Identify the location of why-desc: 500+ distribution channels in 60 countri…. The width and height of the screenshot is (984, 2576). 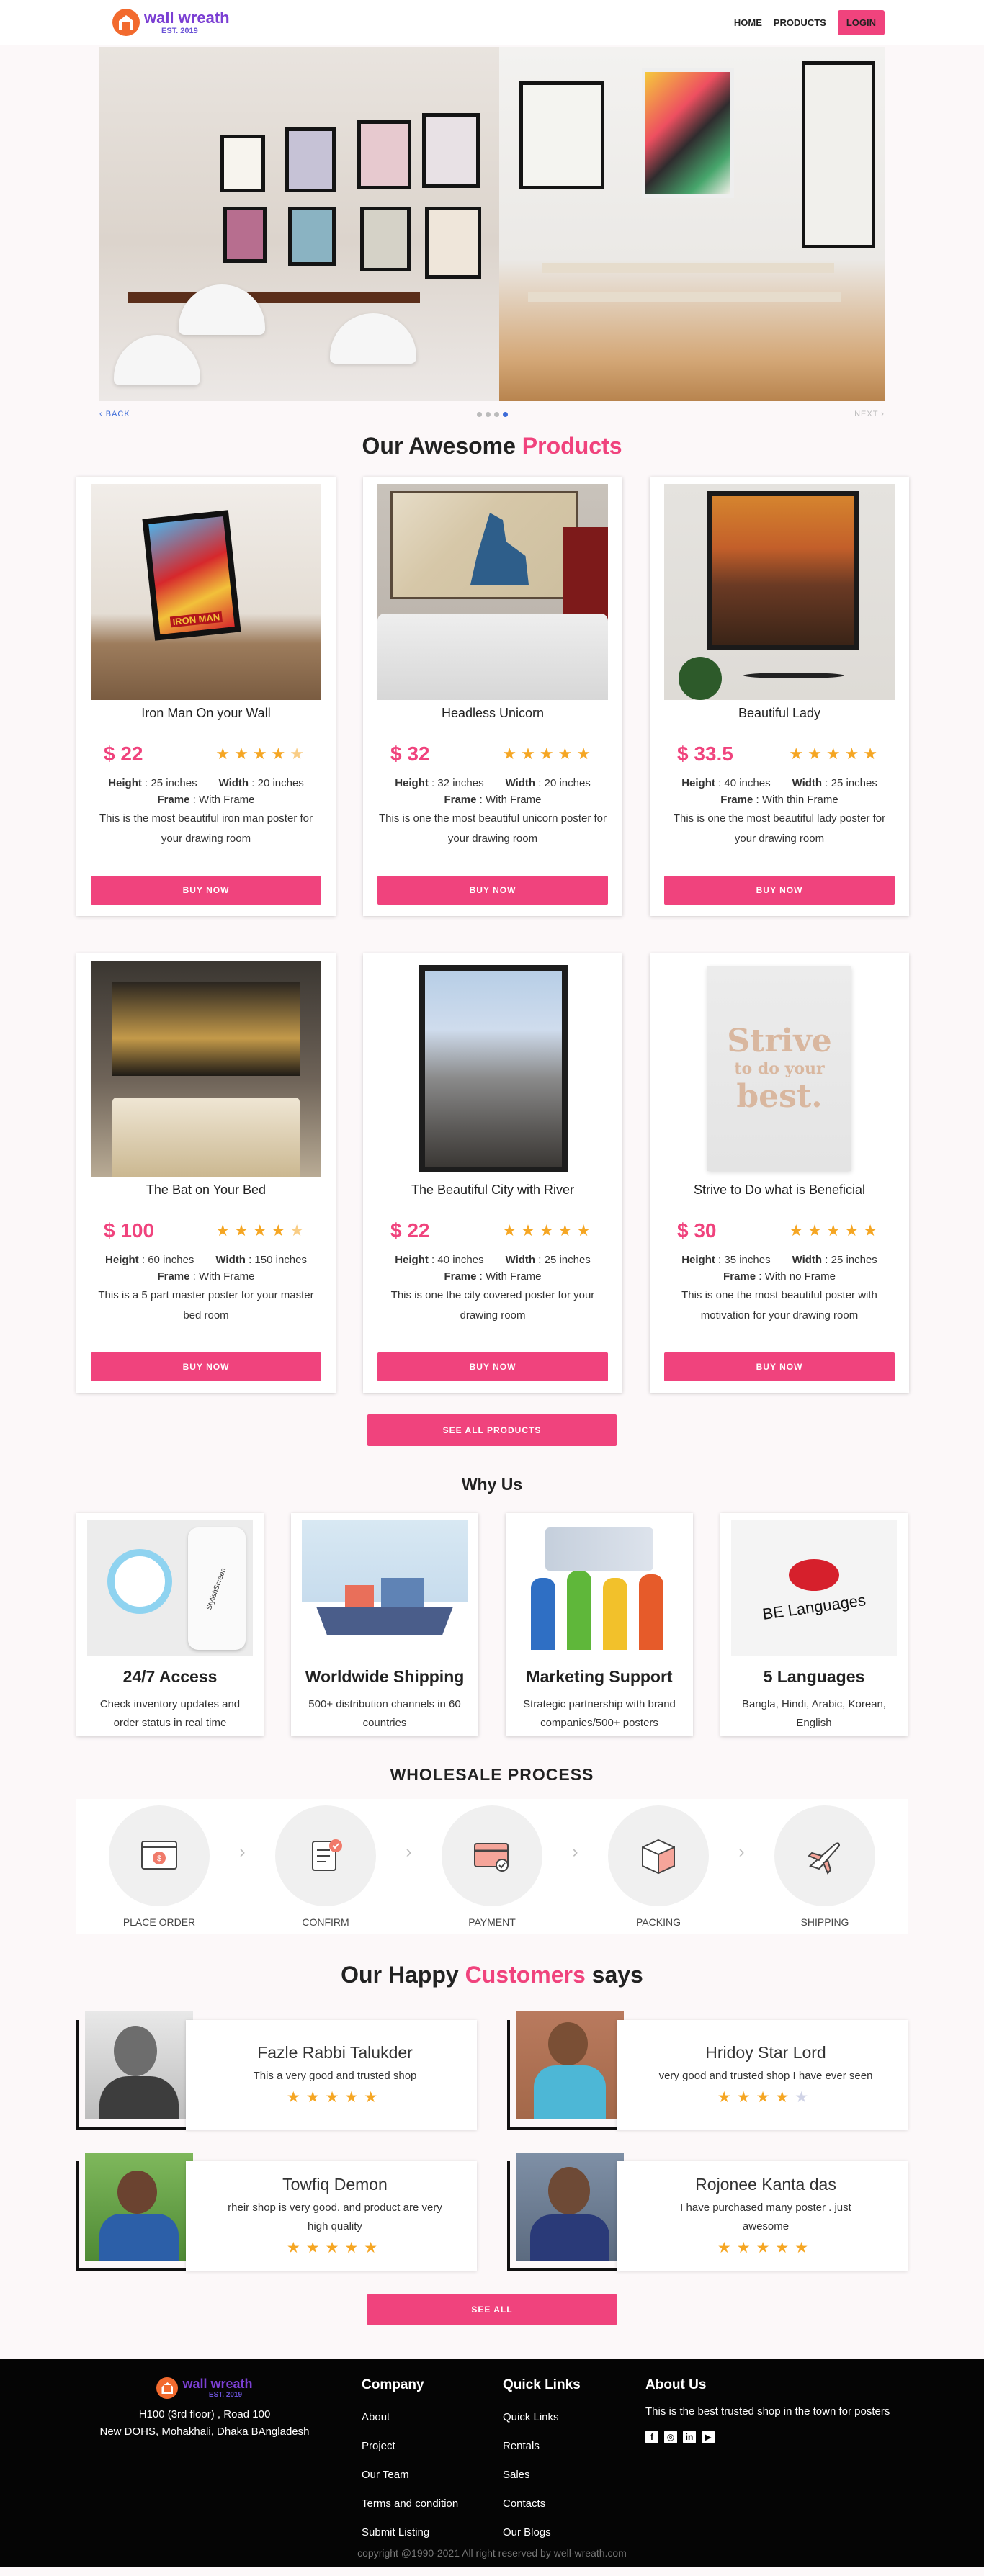
(384, 1713).